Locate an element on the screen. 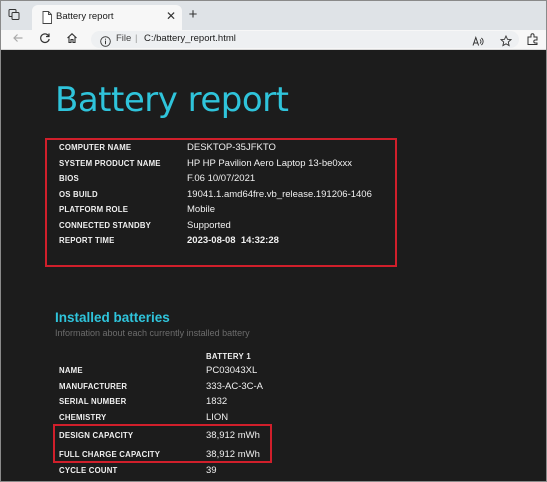 The height and width of the screenshot is (482, 547). battery-column-header: BATTERY 1 is located at coordinates (229, 356).